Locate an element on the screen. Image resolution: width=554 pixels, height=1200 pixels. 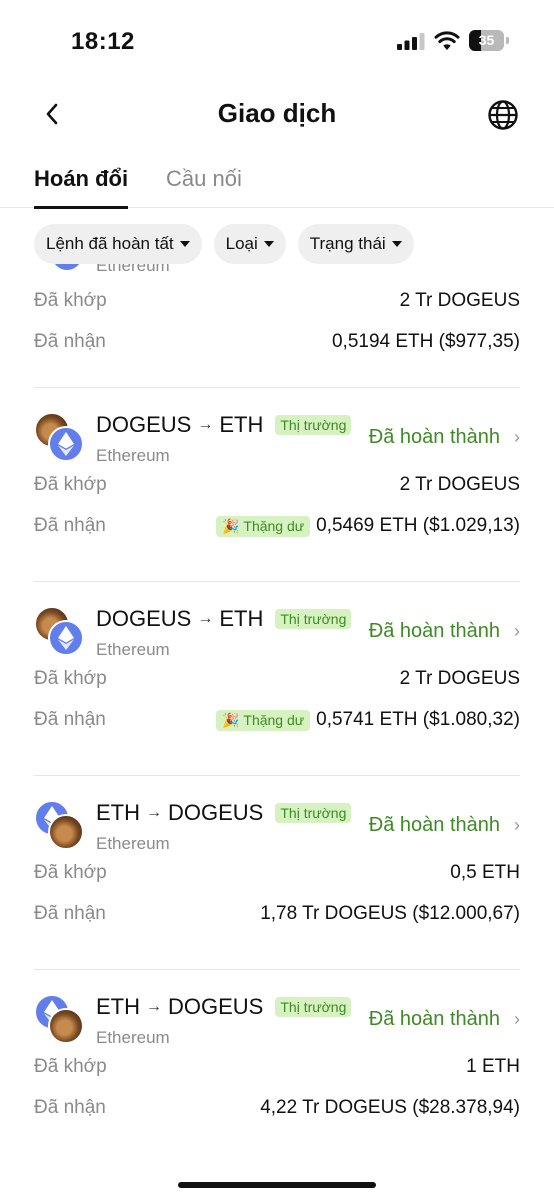
surplus-label: Thặng dư is located at coordinates (274, 720).